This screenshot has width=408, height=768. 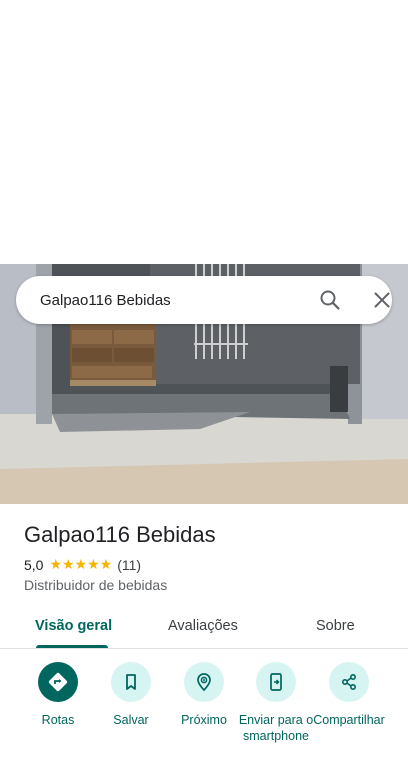 I want to click on nearby-icon, so click(x=204, y=682).